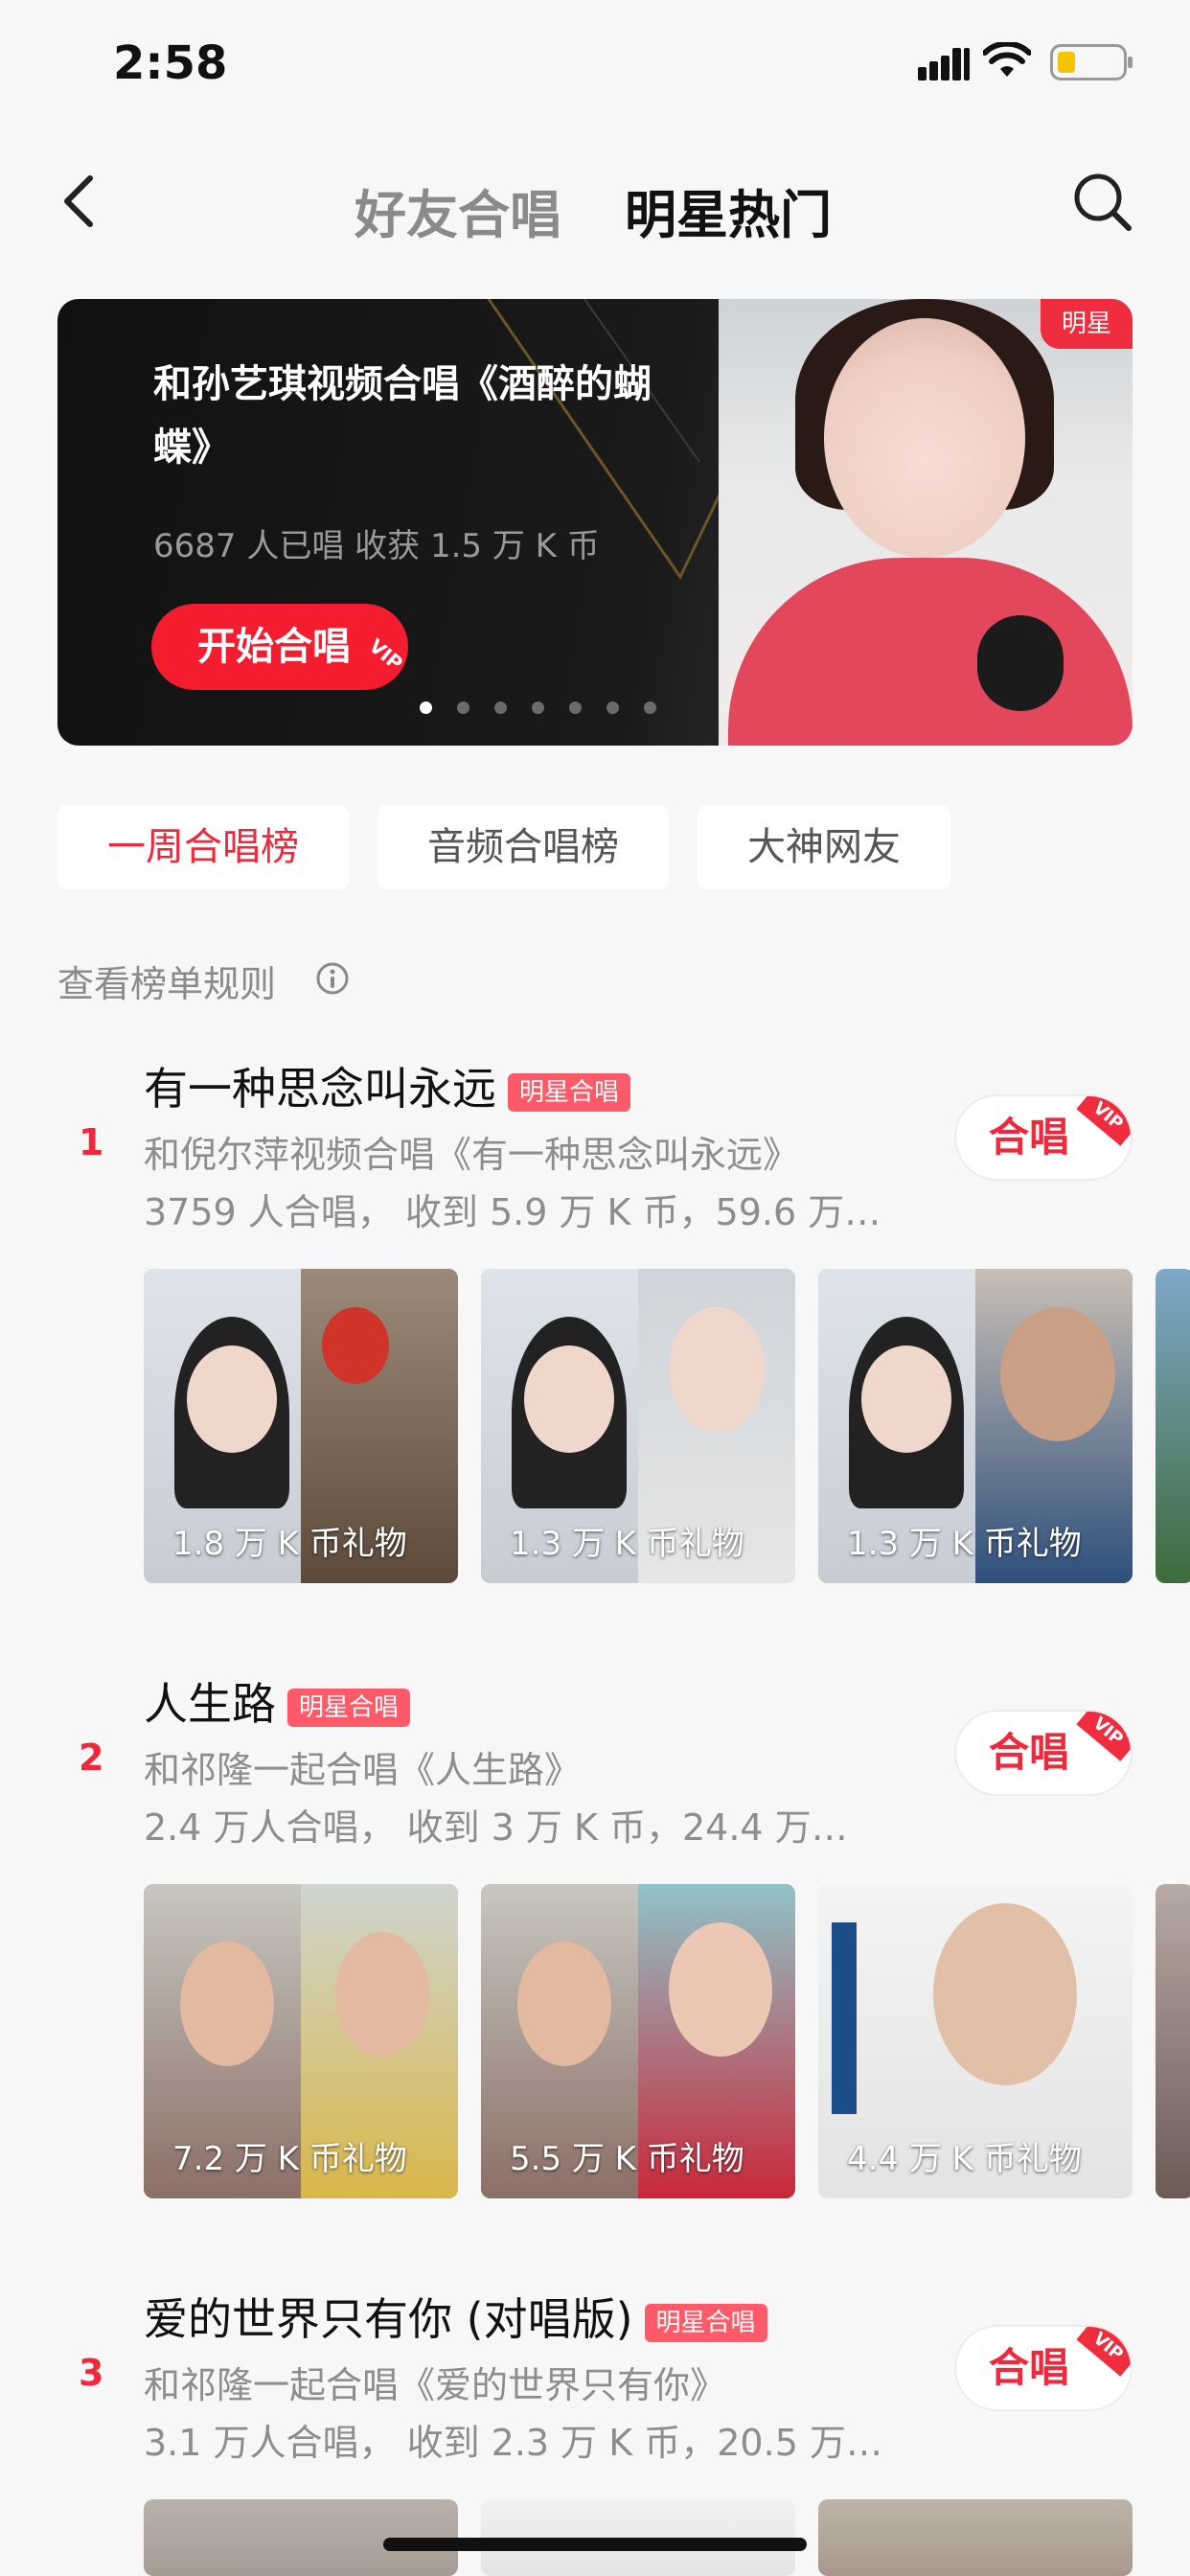  I want to click on status-time: 2:58, so click(171, 63).